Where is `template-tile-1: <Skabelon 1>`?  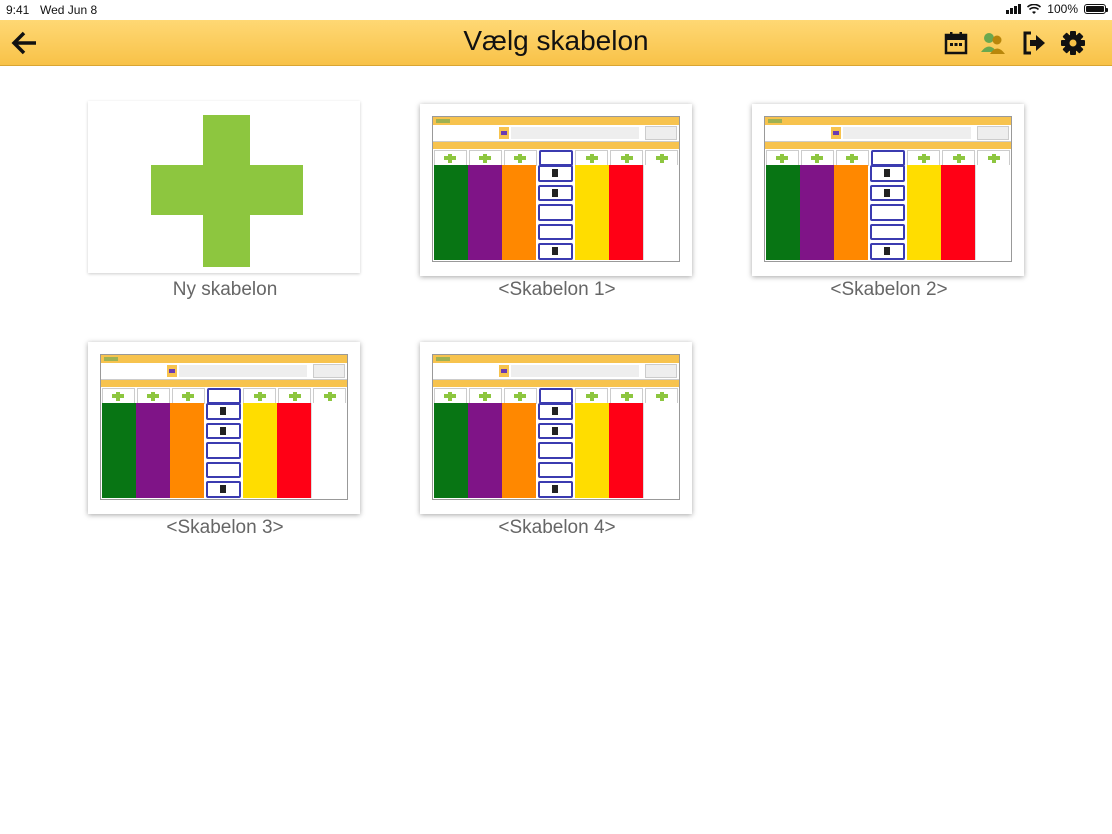 template-tile-1: <Skabelon 1> is located at coordinates (557, 202).